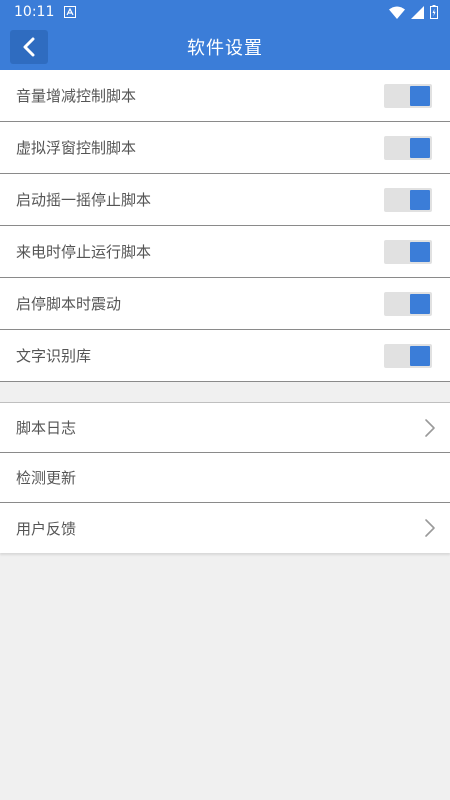  I want to click on setting-label: 启停脚本时震动, so click(69, 304).